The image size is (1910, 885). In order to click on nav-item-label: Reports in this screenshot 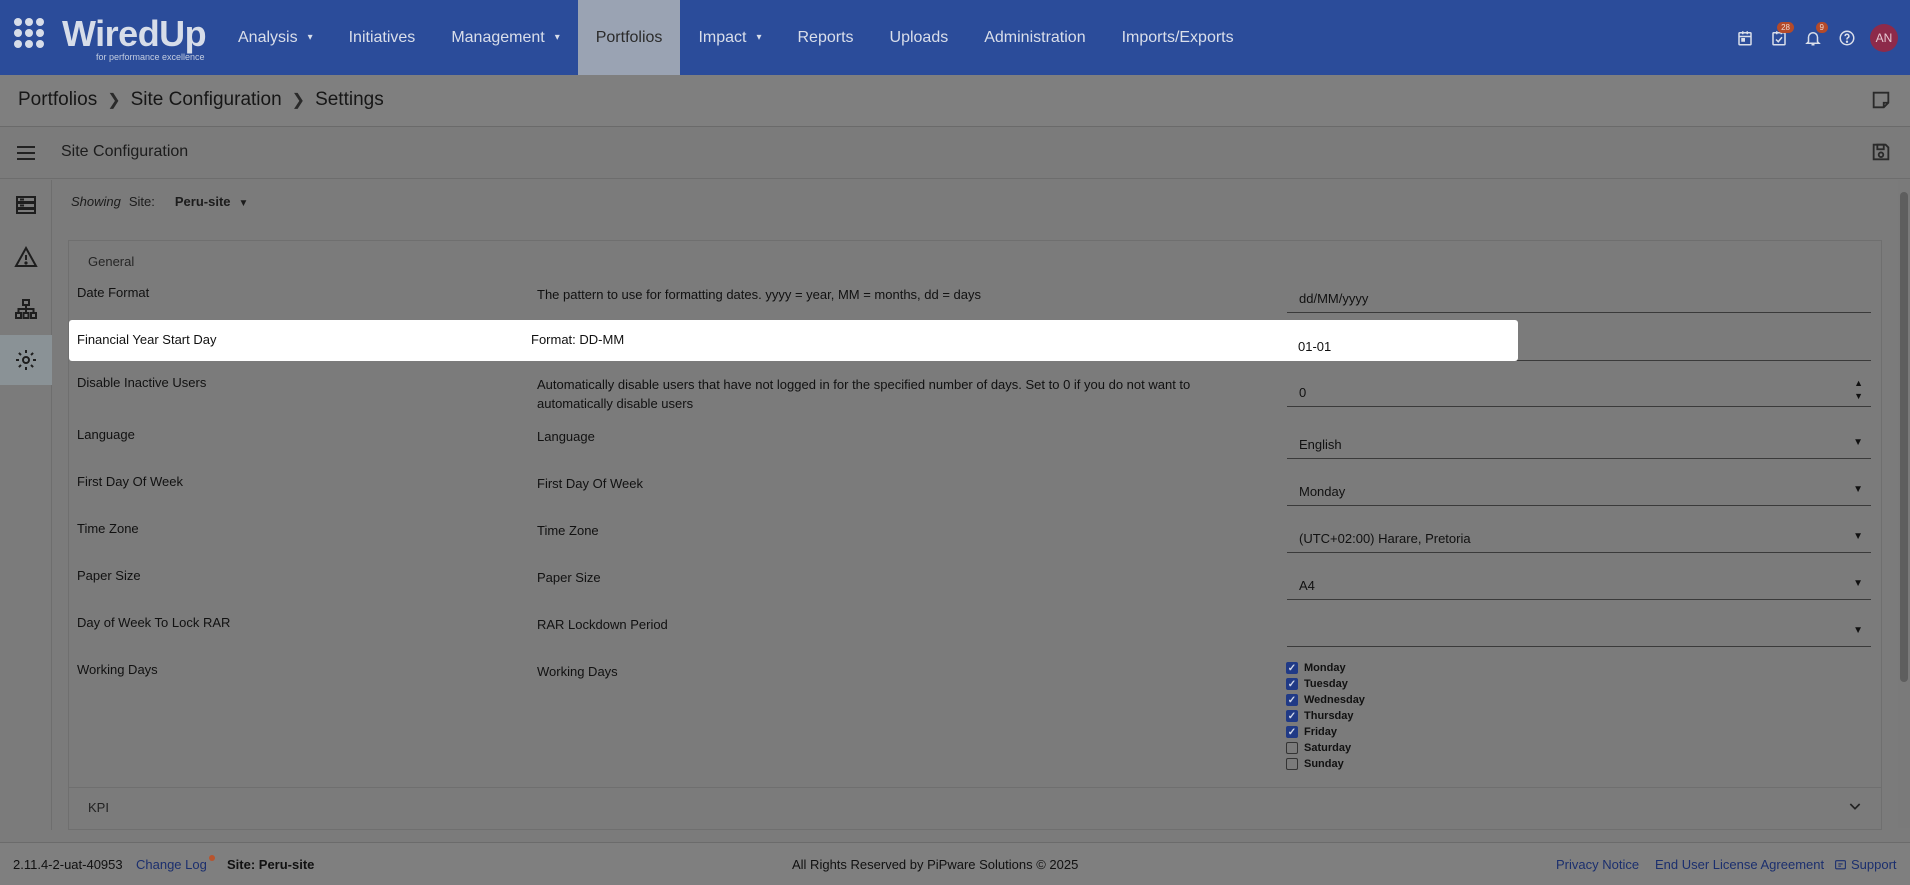, I will do `click(825, 37)`.